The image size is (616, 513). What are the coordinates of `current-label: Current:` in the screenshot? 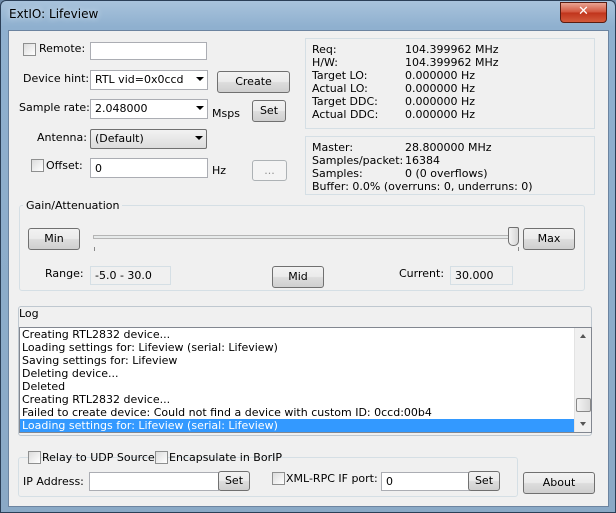 It's located at (422, 273).